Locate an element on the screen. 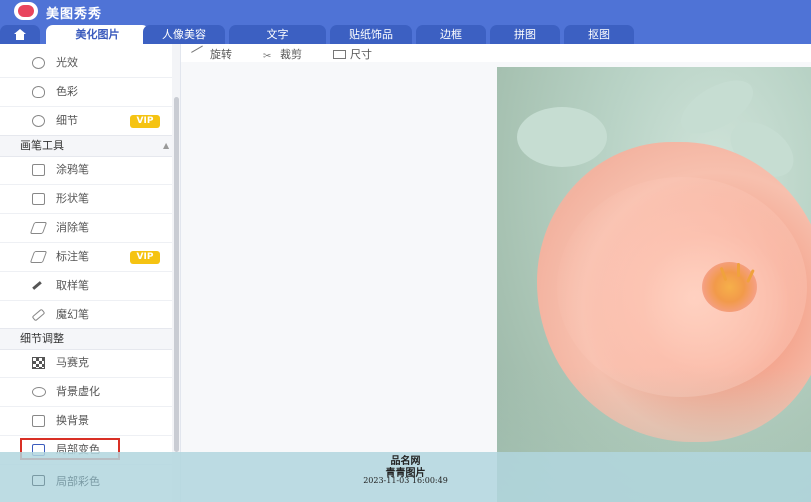 This screenshot has height=502, width=811. main-tabs: 美化图片 人像美容 文字 贴纸饰品 边框 拼图 抠图 is located at coordinates (405, 34).